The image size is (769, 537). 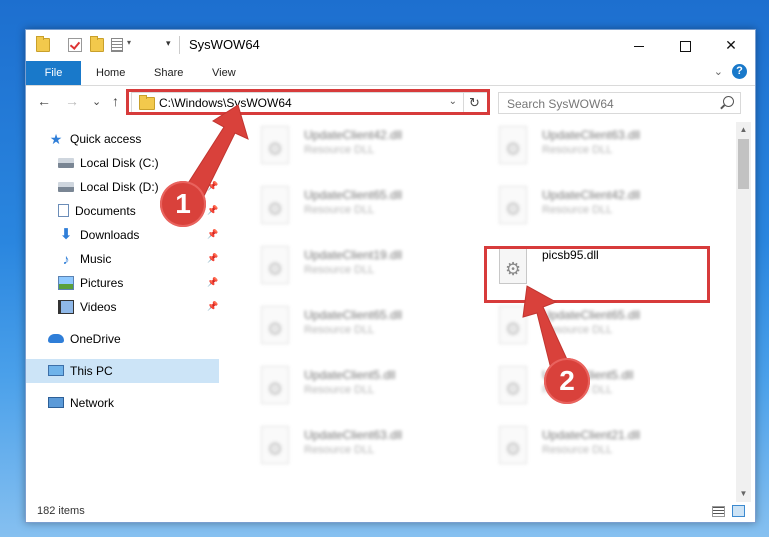 I want to click on step-1-badge: 1, so click(x=183, y=204).